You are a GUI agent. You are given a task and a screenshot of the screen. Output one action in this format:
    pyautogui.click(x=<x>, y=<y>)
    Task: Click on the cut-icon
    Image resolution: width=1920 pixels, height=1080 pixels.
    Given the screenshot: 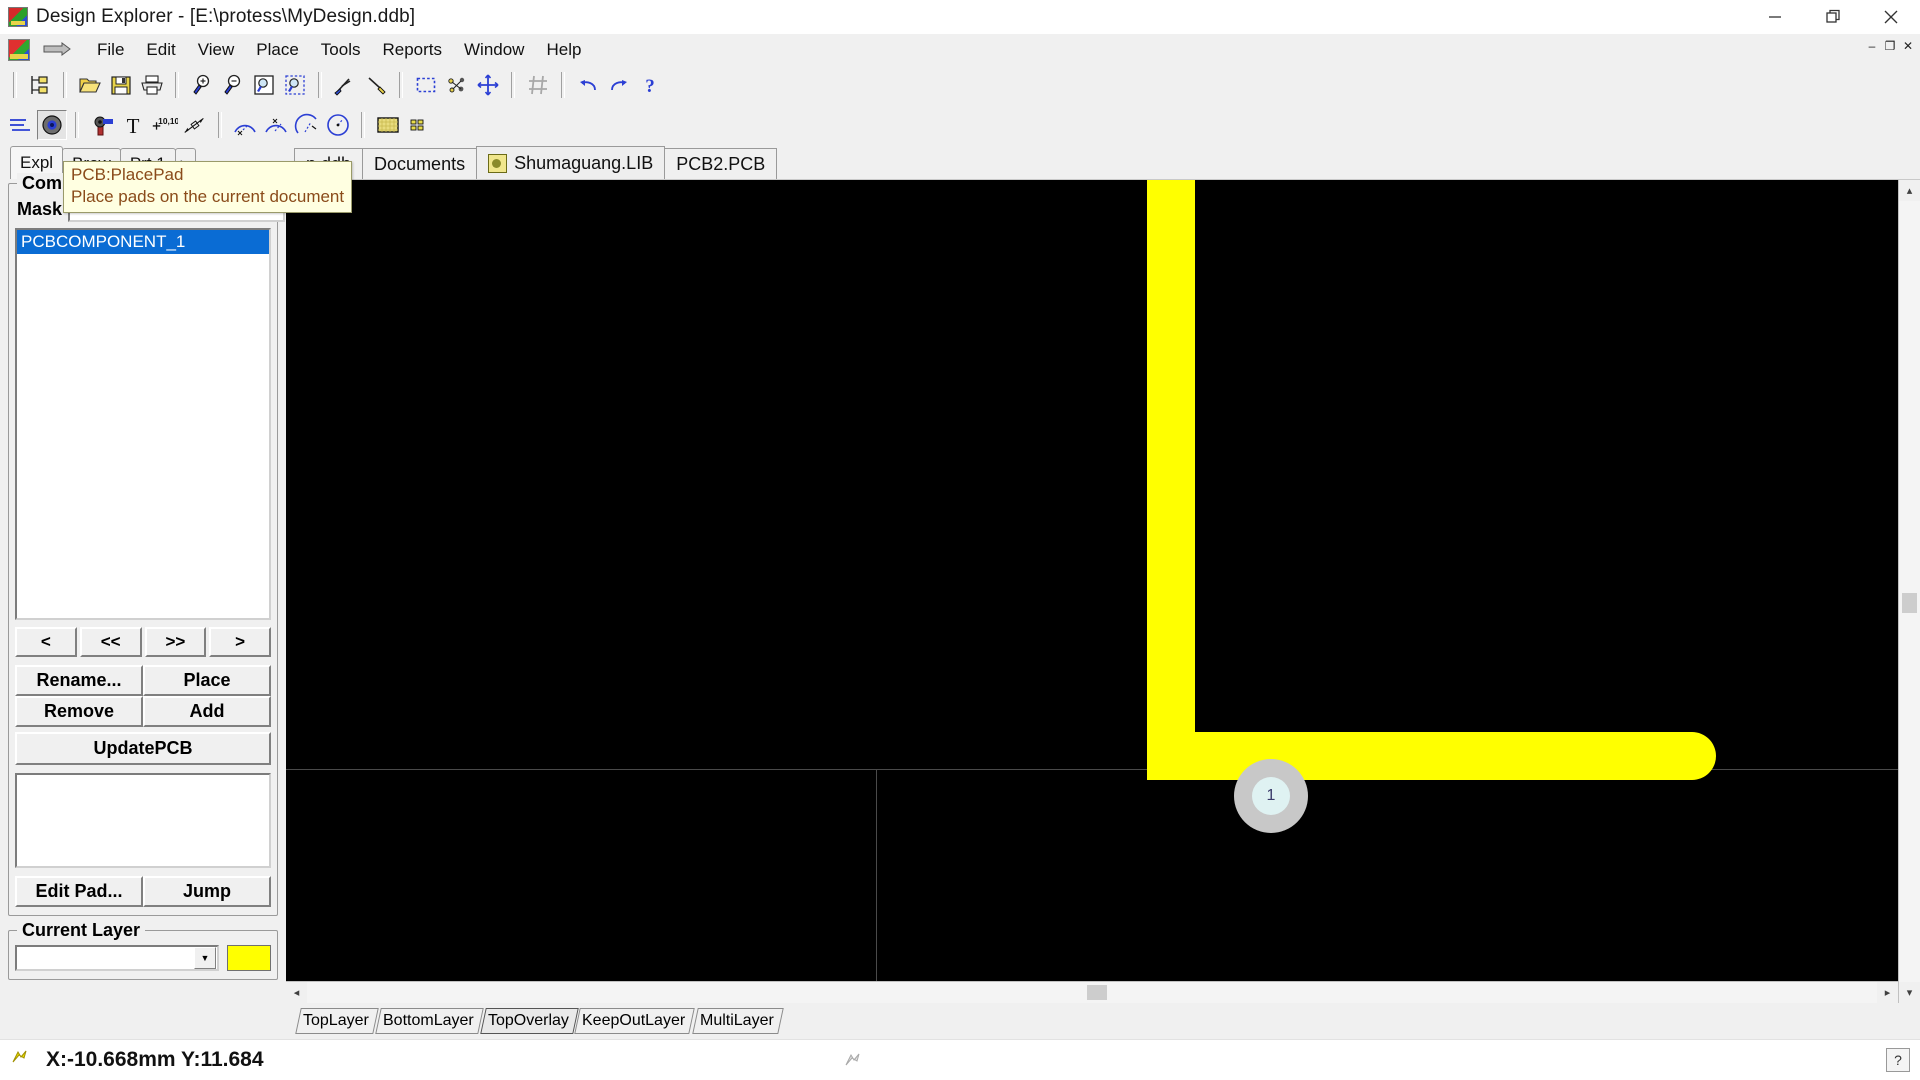 What is the action you would take?
    pyautogui.click(x=345, y=85)
    